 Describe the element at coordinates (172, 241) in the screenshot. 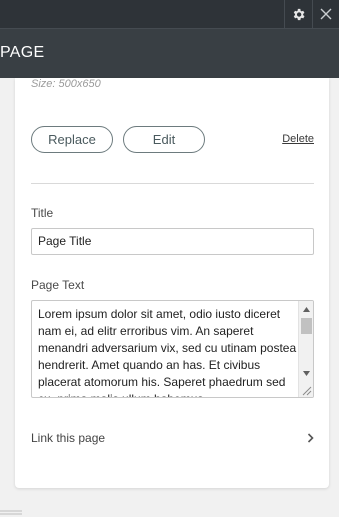

I see `title-input: Page Title` at that location.